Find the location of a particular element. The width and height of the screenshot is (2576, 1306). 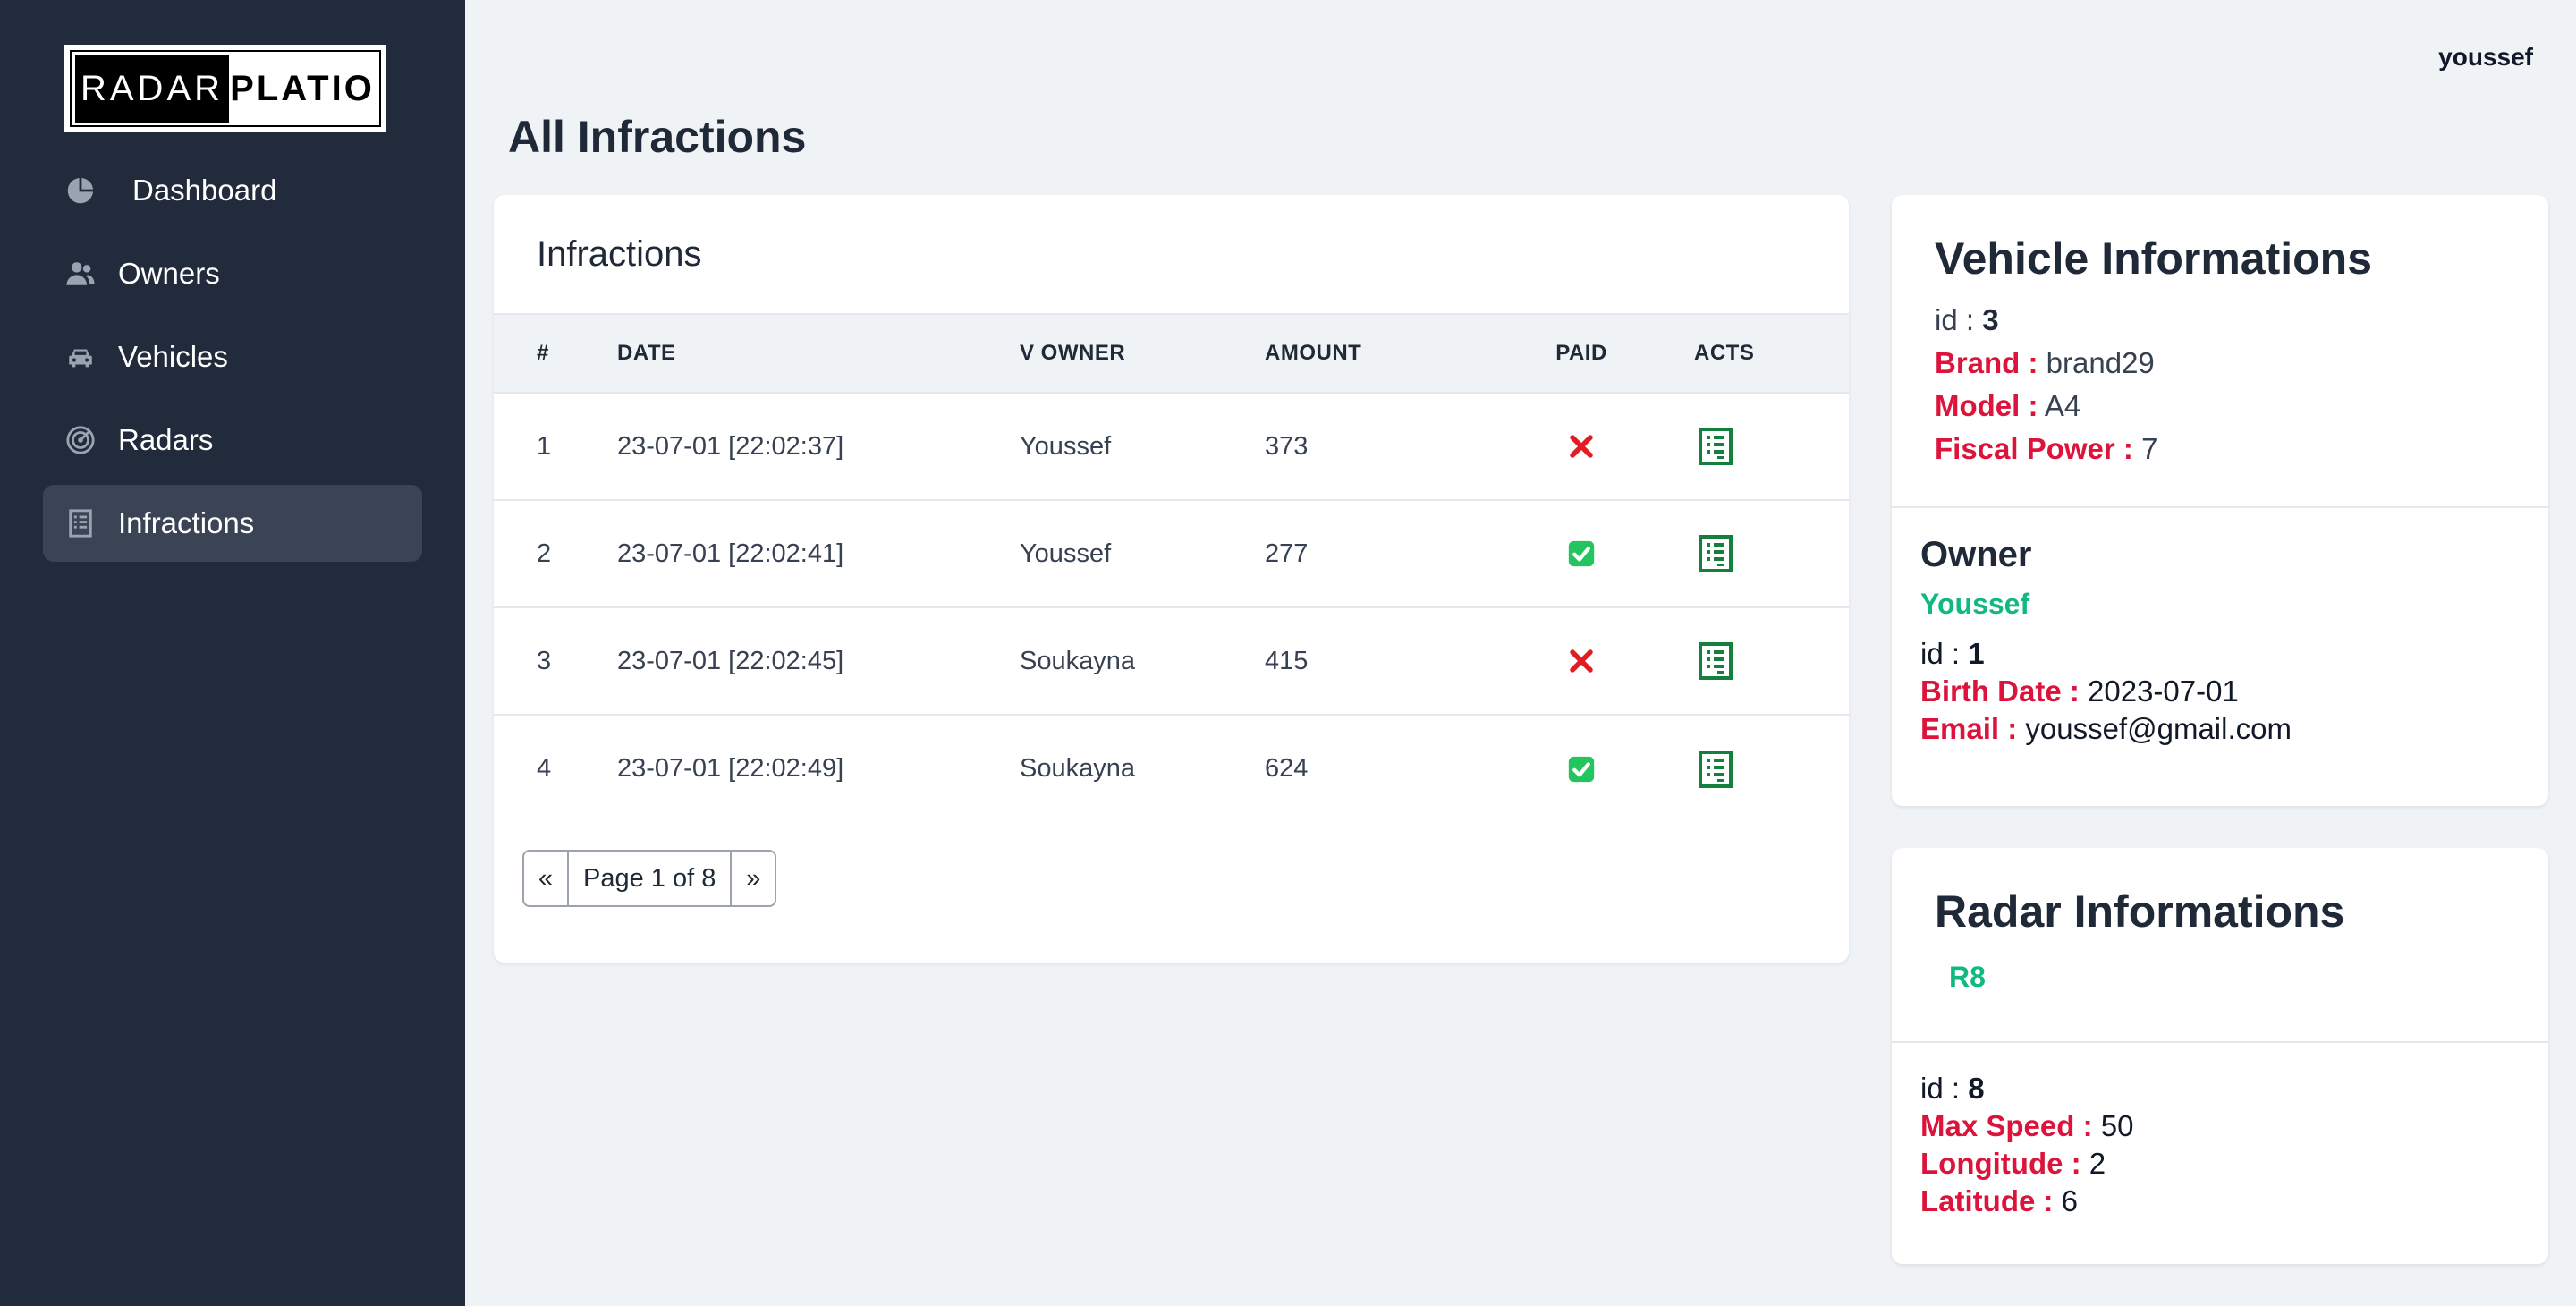

next-page-button: » is located at coordinates (753, 878).